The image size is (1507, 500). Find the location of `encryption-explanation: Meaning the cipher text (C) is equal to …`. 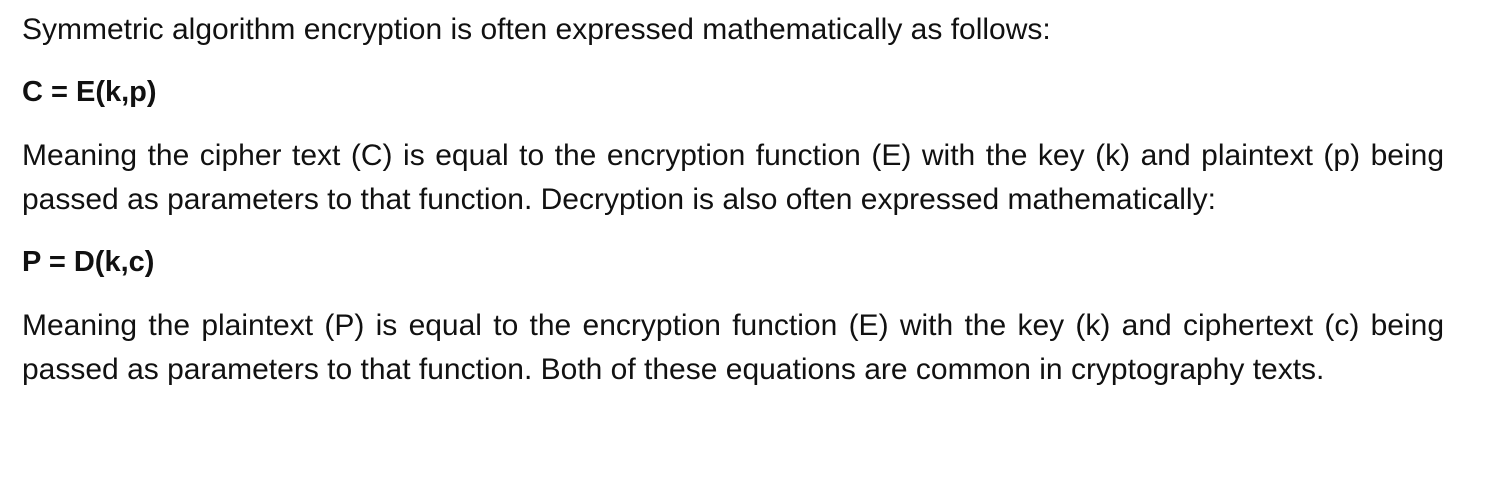

encryption-explanation: Meaning the cipher text (C) is equal to … is located at coordinates (733, 177).